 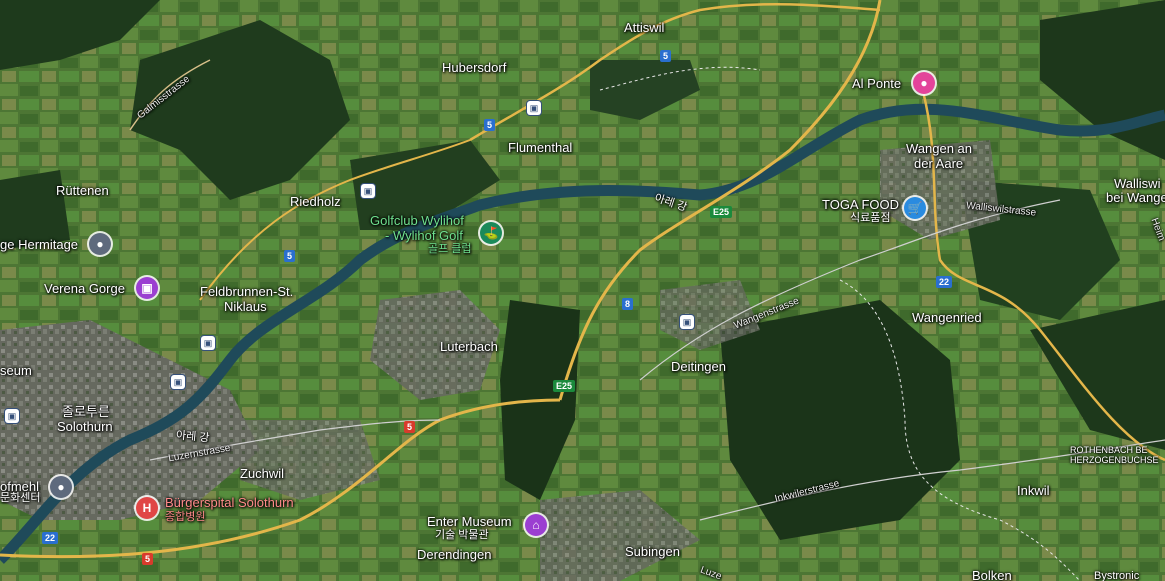 I want to click on place-walliswil: Walliswi, so click(x=1137, y=183).